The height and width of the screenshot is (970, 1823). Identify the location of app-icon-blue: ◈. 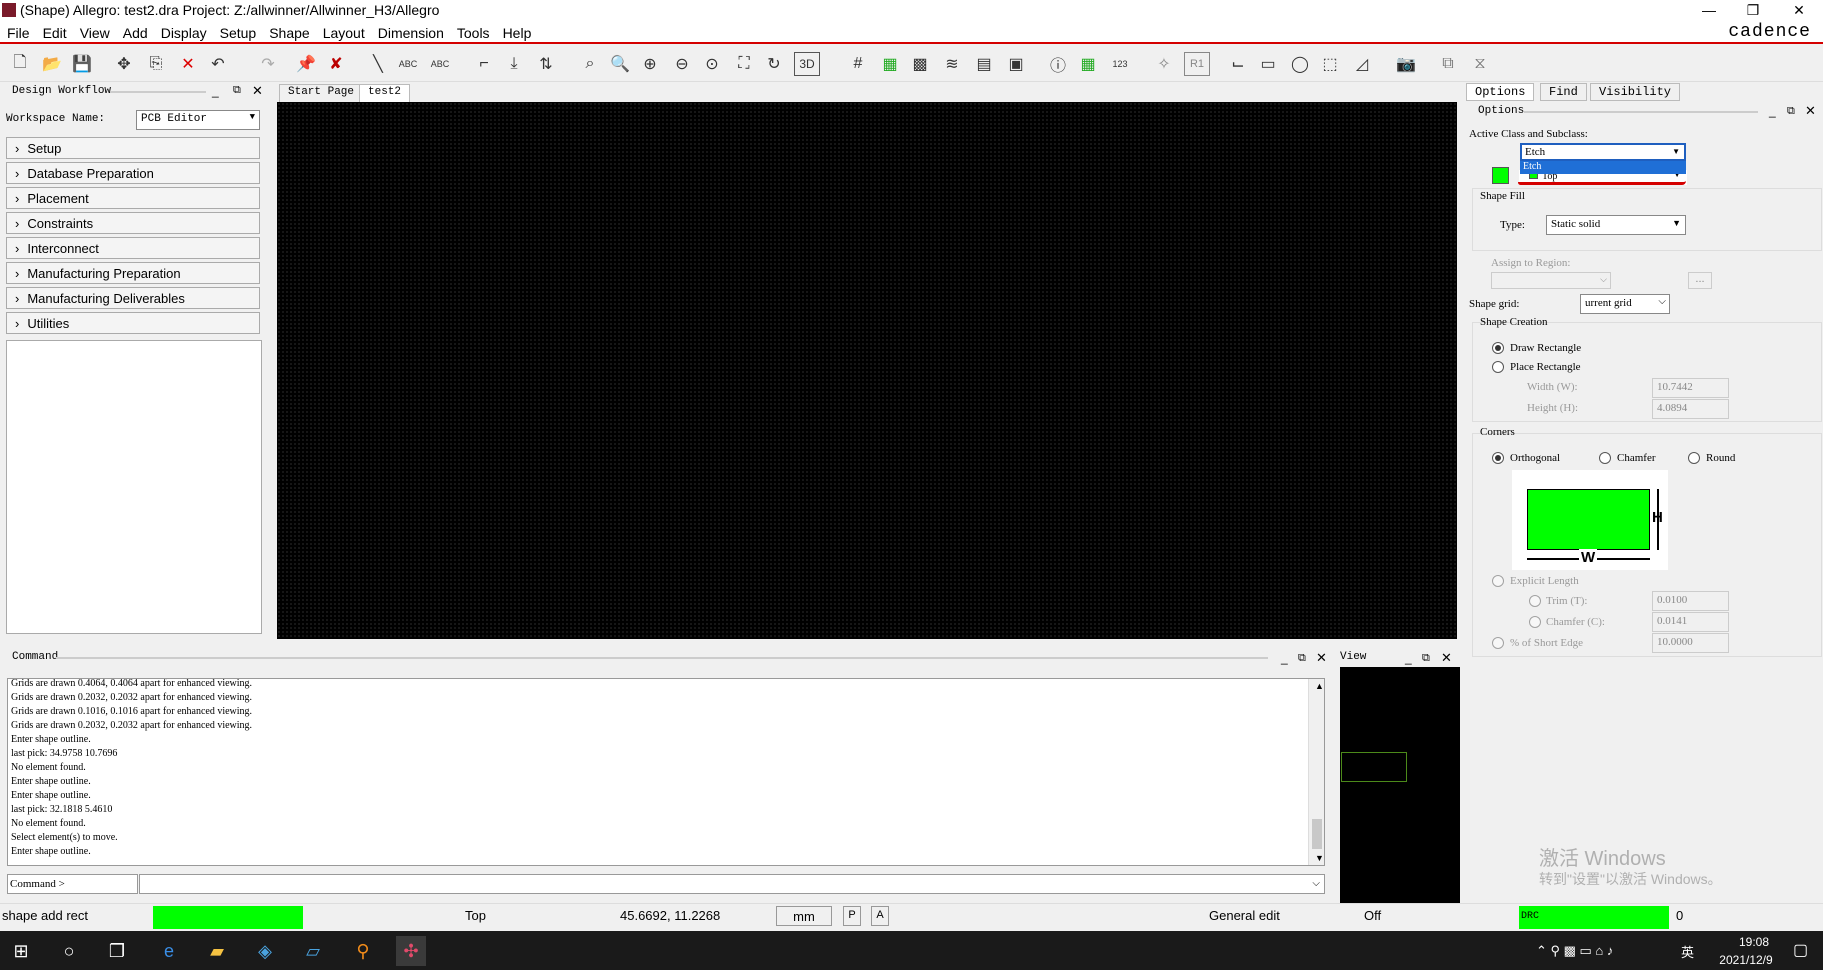
(265, 951).